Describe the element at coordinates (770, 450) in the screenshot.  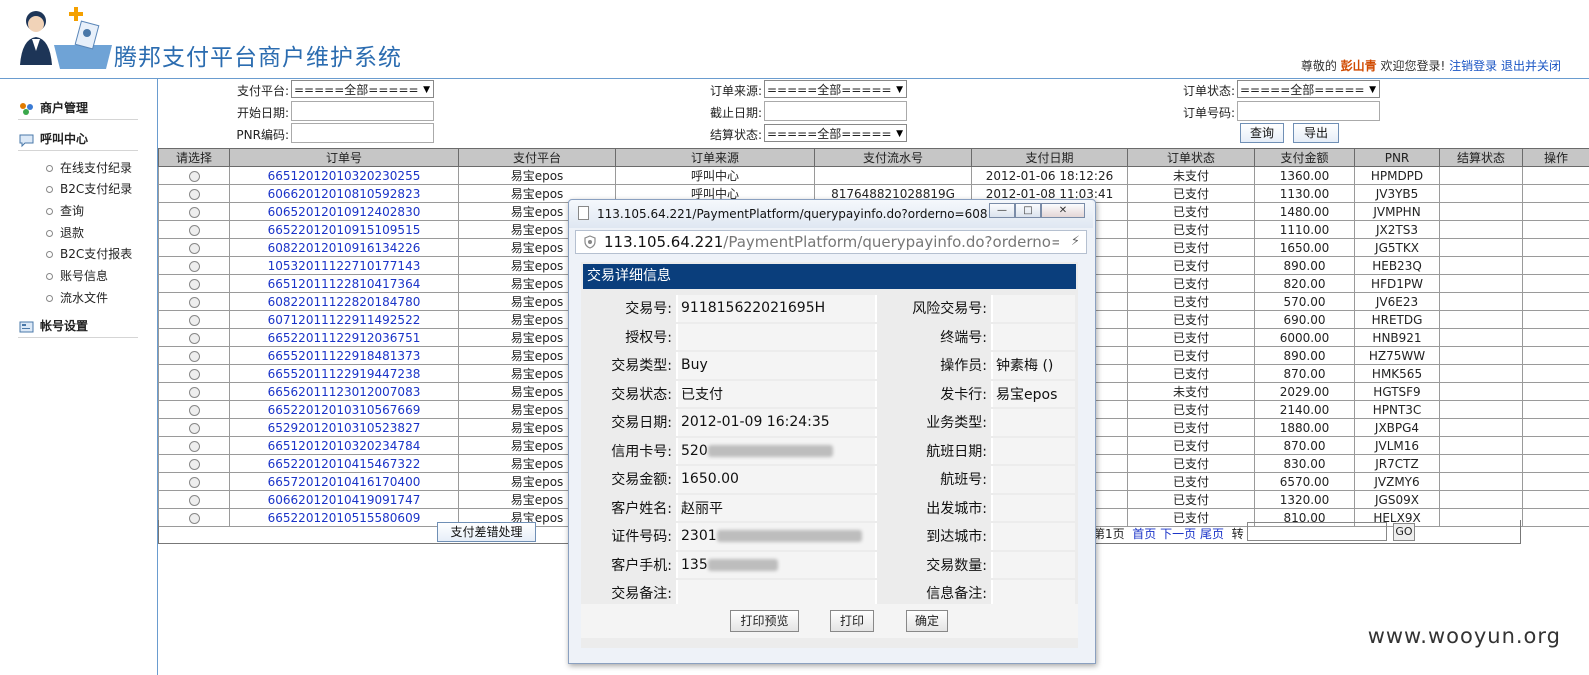
I see `redacted-mask` at that location.